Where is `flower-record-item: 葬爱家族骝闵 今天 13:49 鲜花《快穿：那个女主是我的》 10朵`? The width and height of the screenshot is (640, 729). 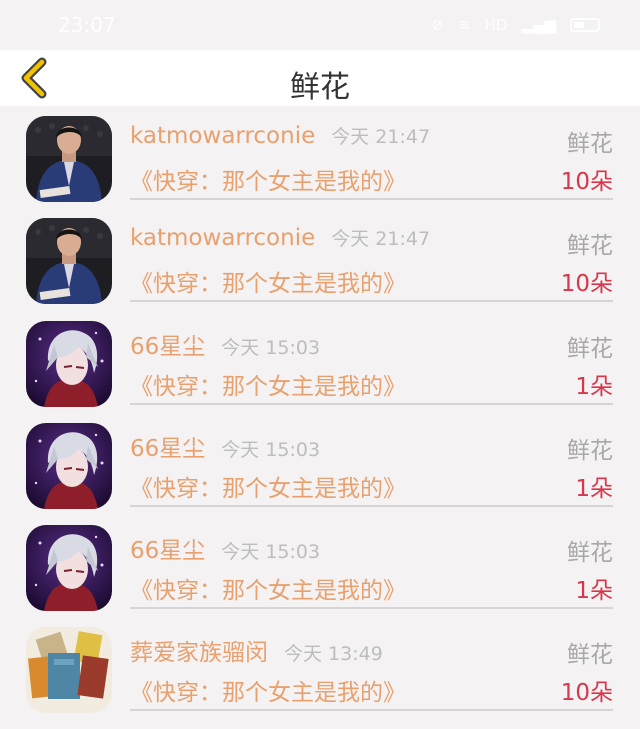
flower-record-item: 葬爱家族骝闵 今天 13:49 鲜花《快穿：那个女主是我的》 10朵 is located at coordinates (320, 668).